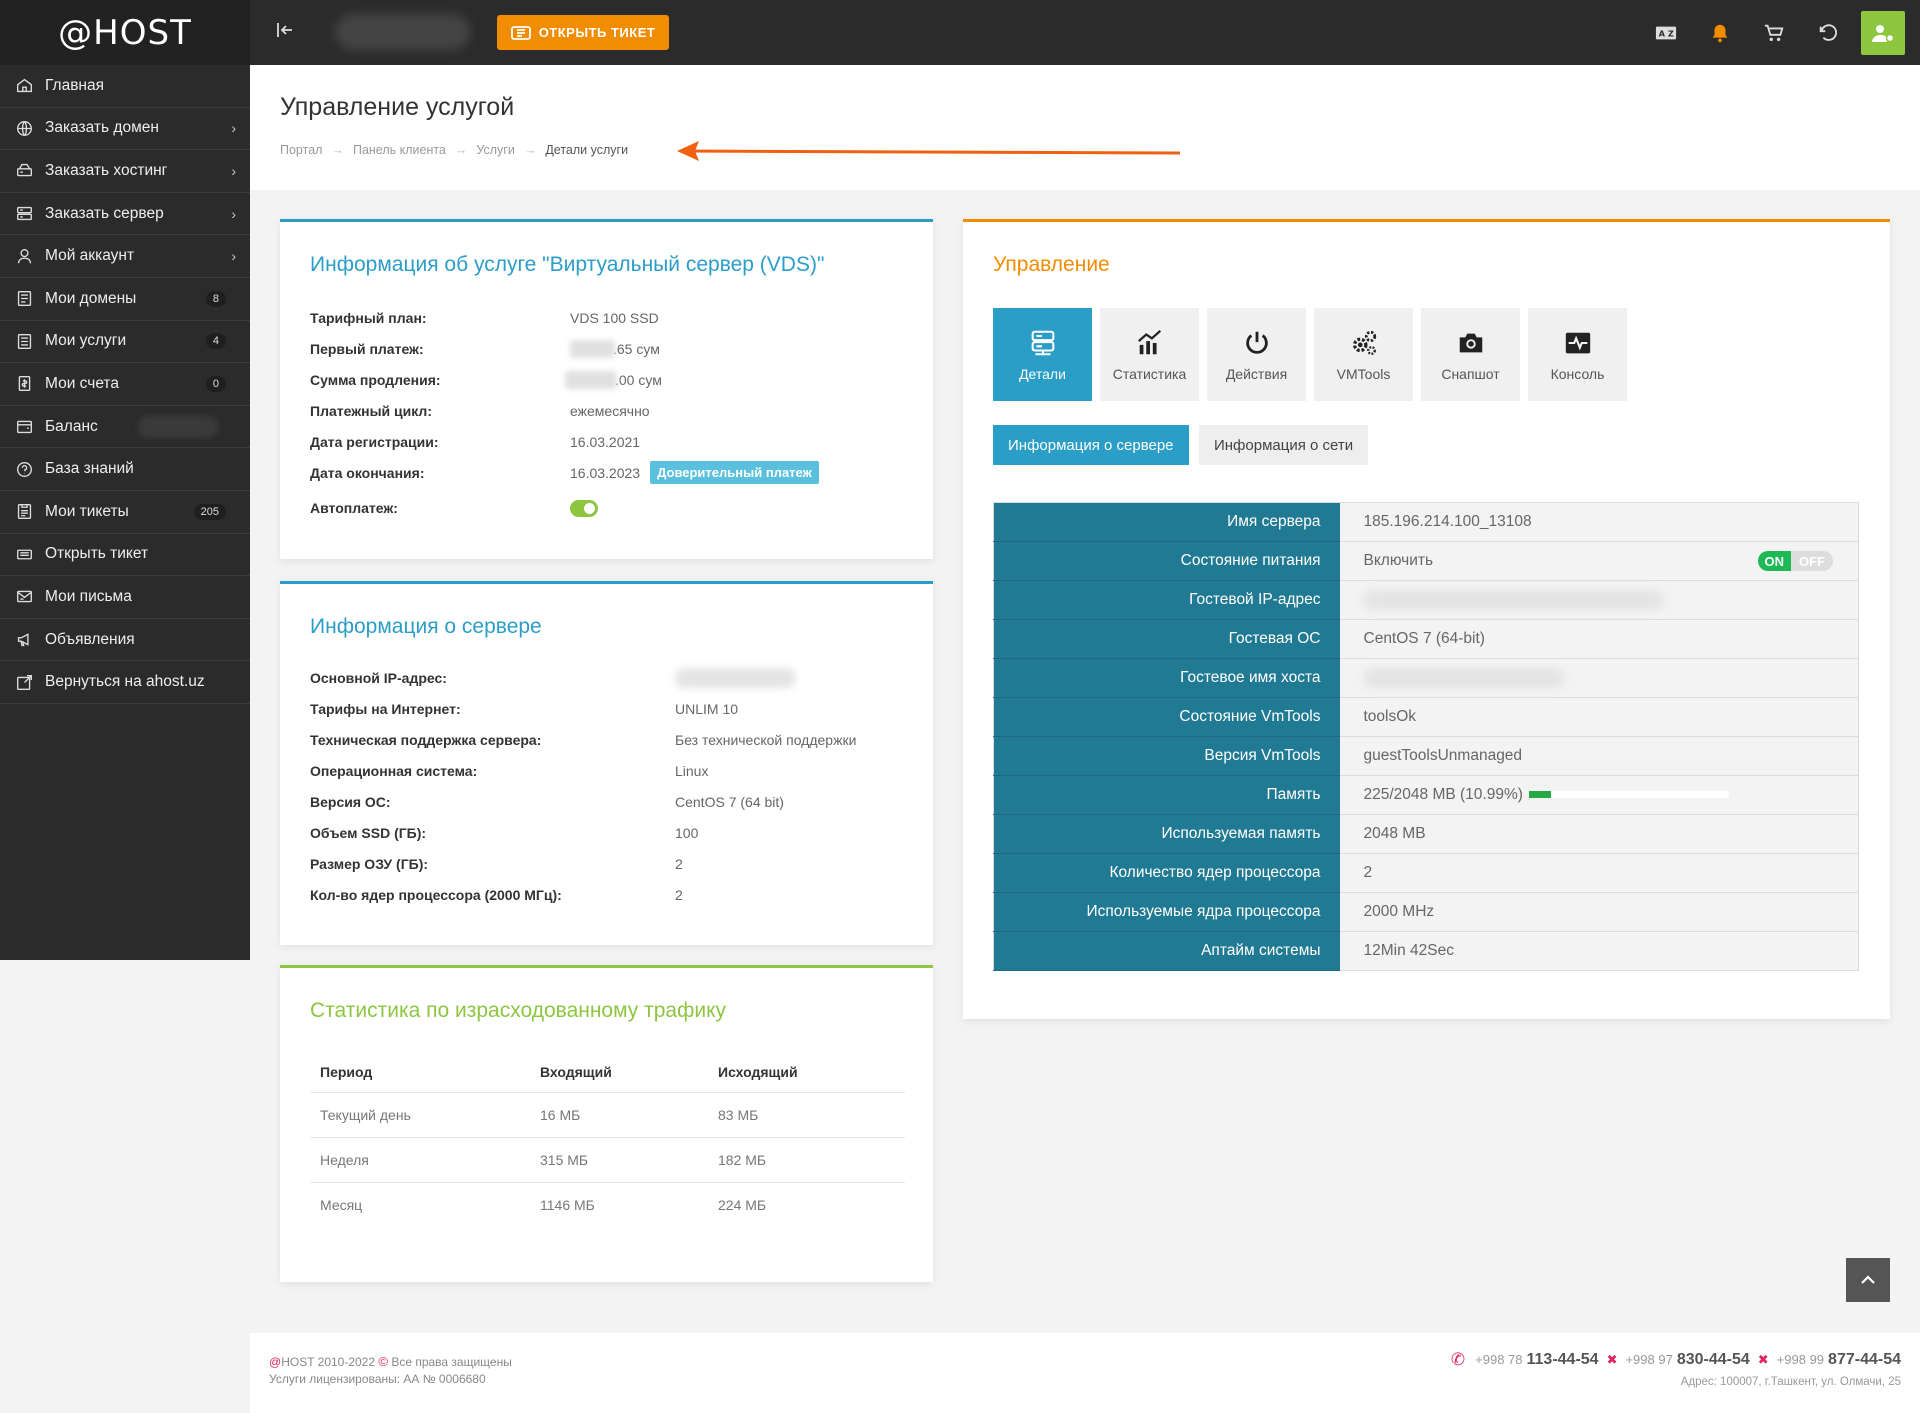  I want to click on sidebar-item-12: Мои письма, so click(125, 597).